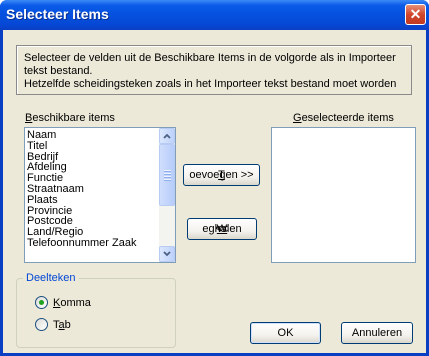 The image size is (429, 356). Describe the element at coordinates (51, 278) in the screenshot. I see `delimiter-group-label: Deelteken` at that location.